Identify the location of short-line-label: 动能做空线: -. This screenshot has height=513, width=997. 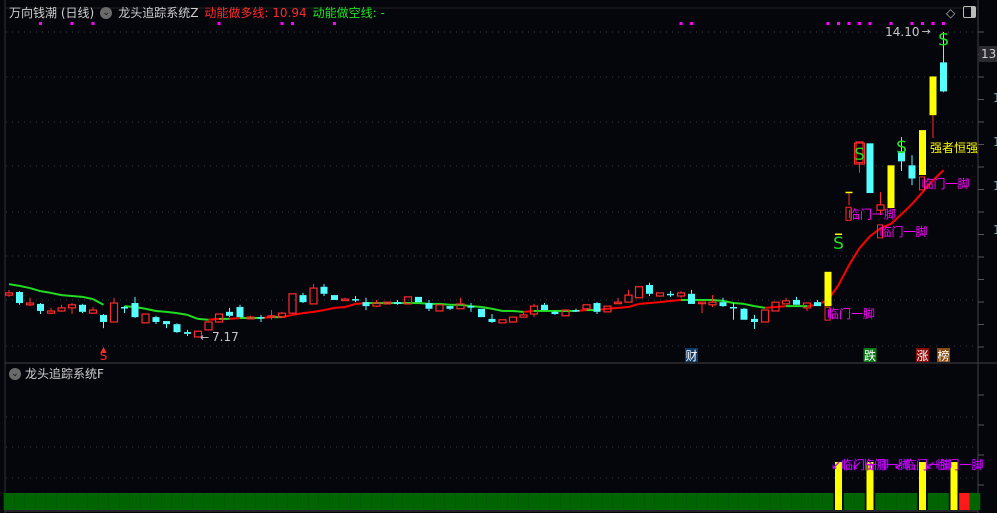
(349, 12).